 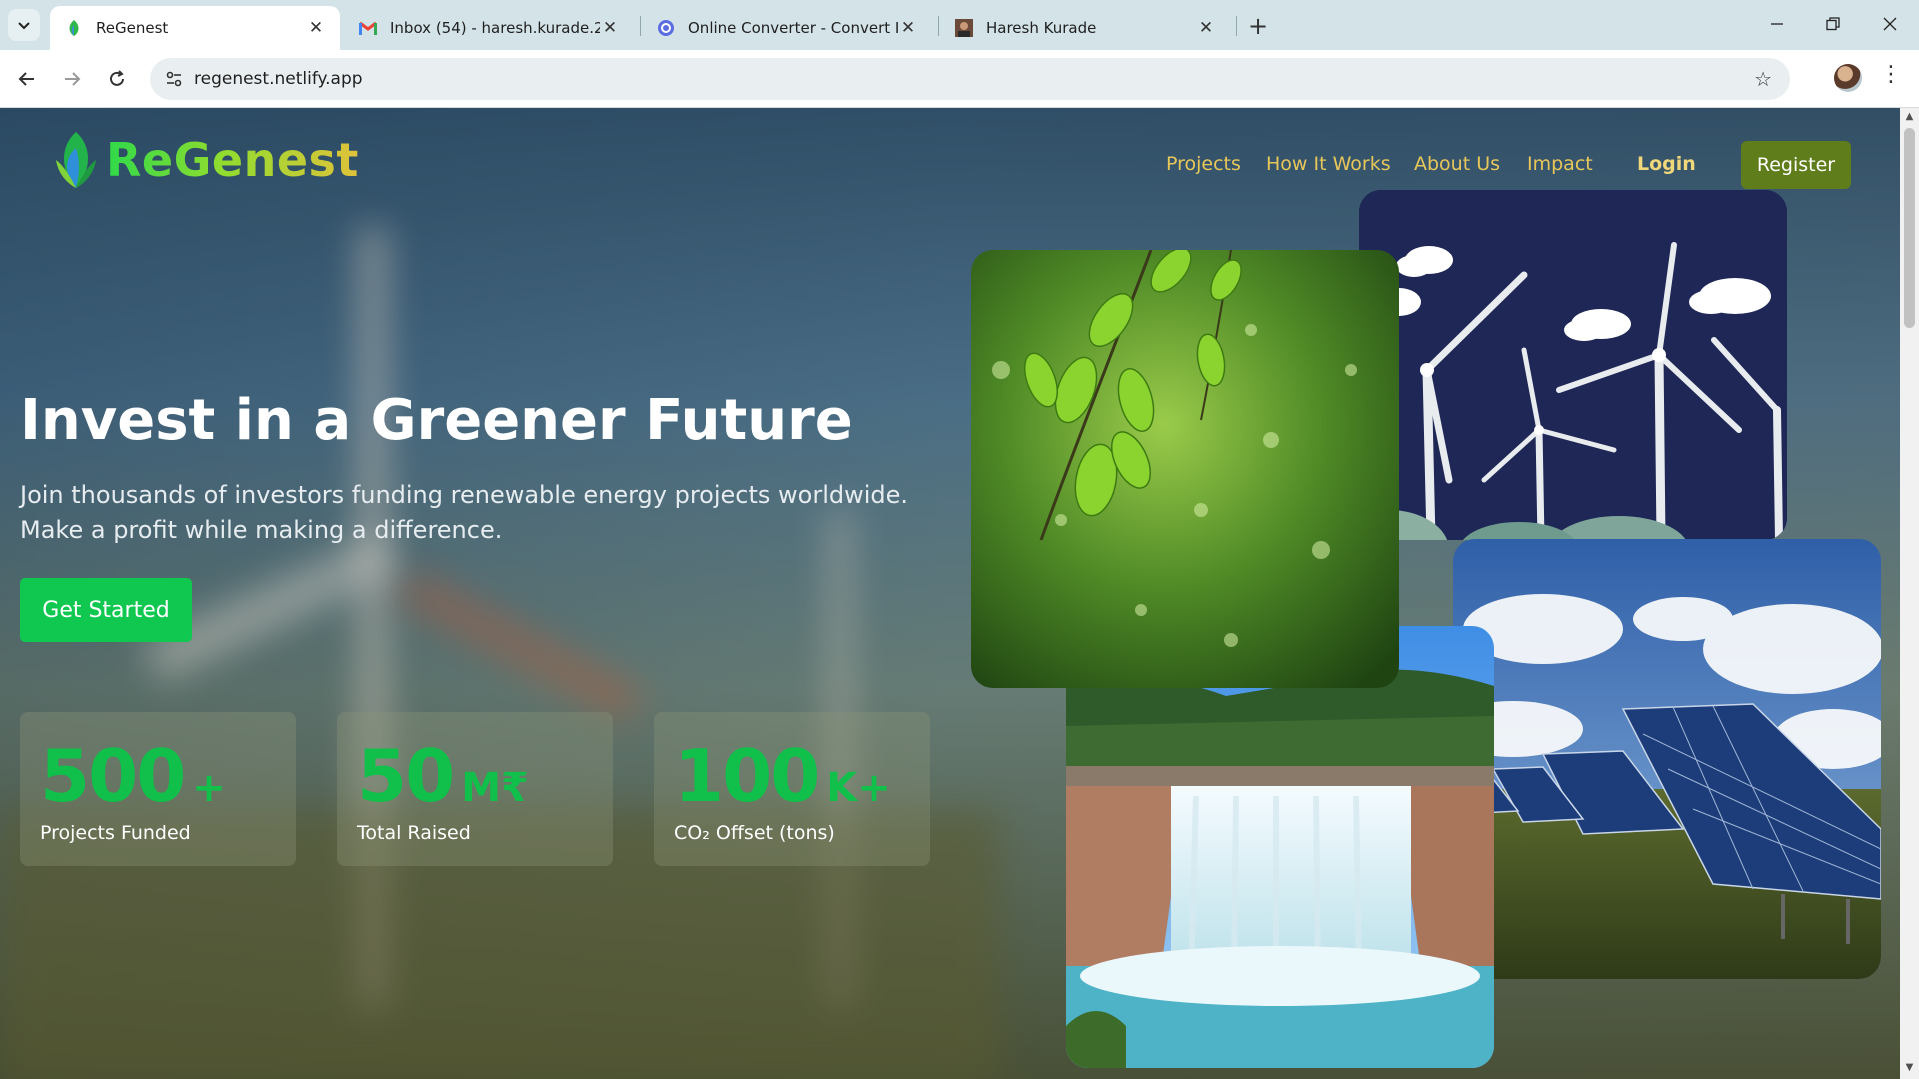 I want to click on nav-how-it-works: How It Works, so click(x=1328, y=164).